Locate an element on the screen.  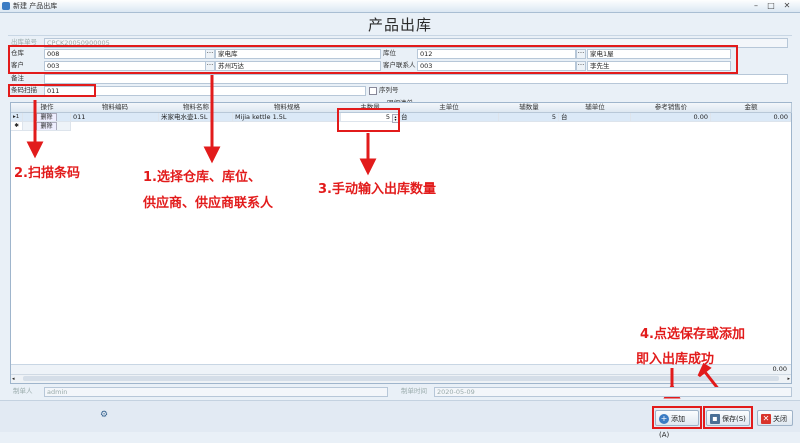
tool-icon: ⚙ is located at coordinates (104, 415).